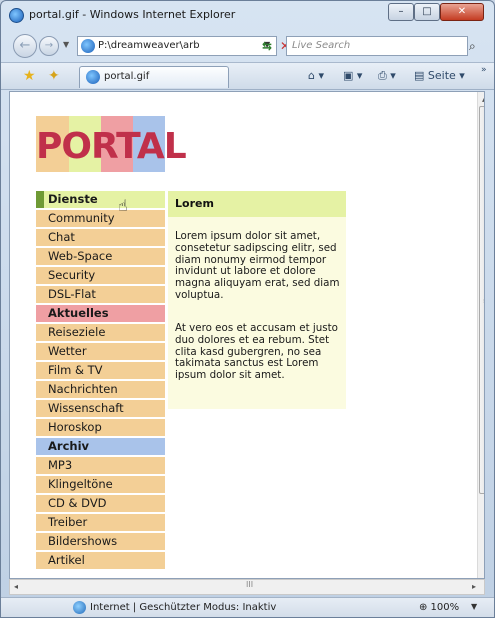  I want to click on menu-item-cd-dvd: CD & DVD, so click(100, 503).